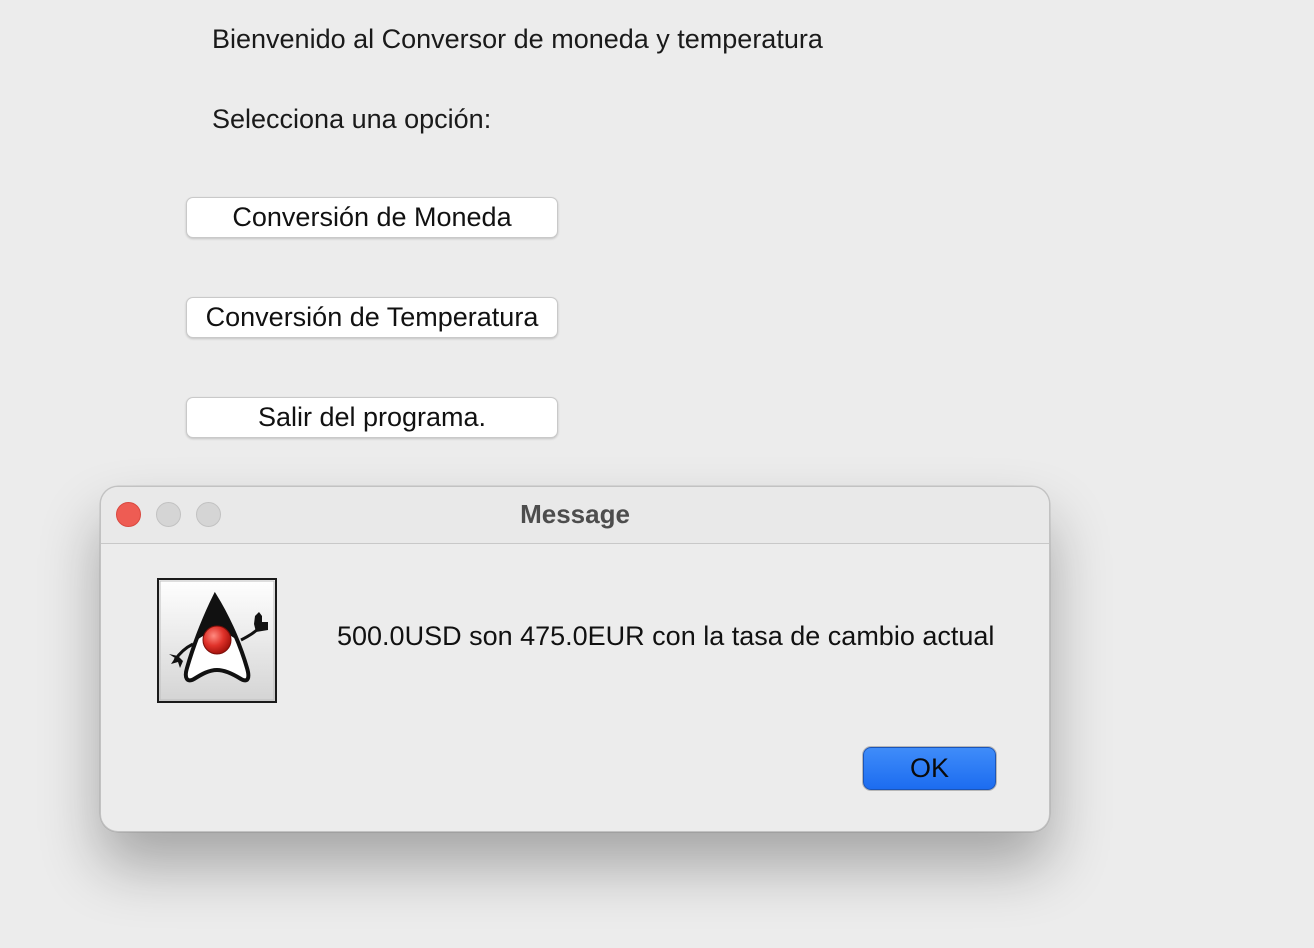 The image size is (1314, 948). I want to click on java-duke-icon, so click(217, 640).